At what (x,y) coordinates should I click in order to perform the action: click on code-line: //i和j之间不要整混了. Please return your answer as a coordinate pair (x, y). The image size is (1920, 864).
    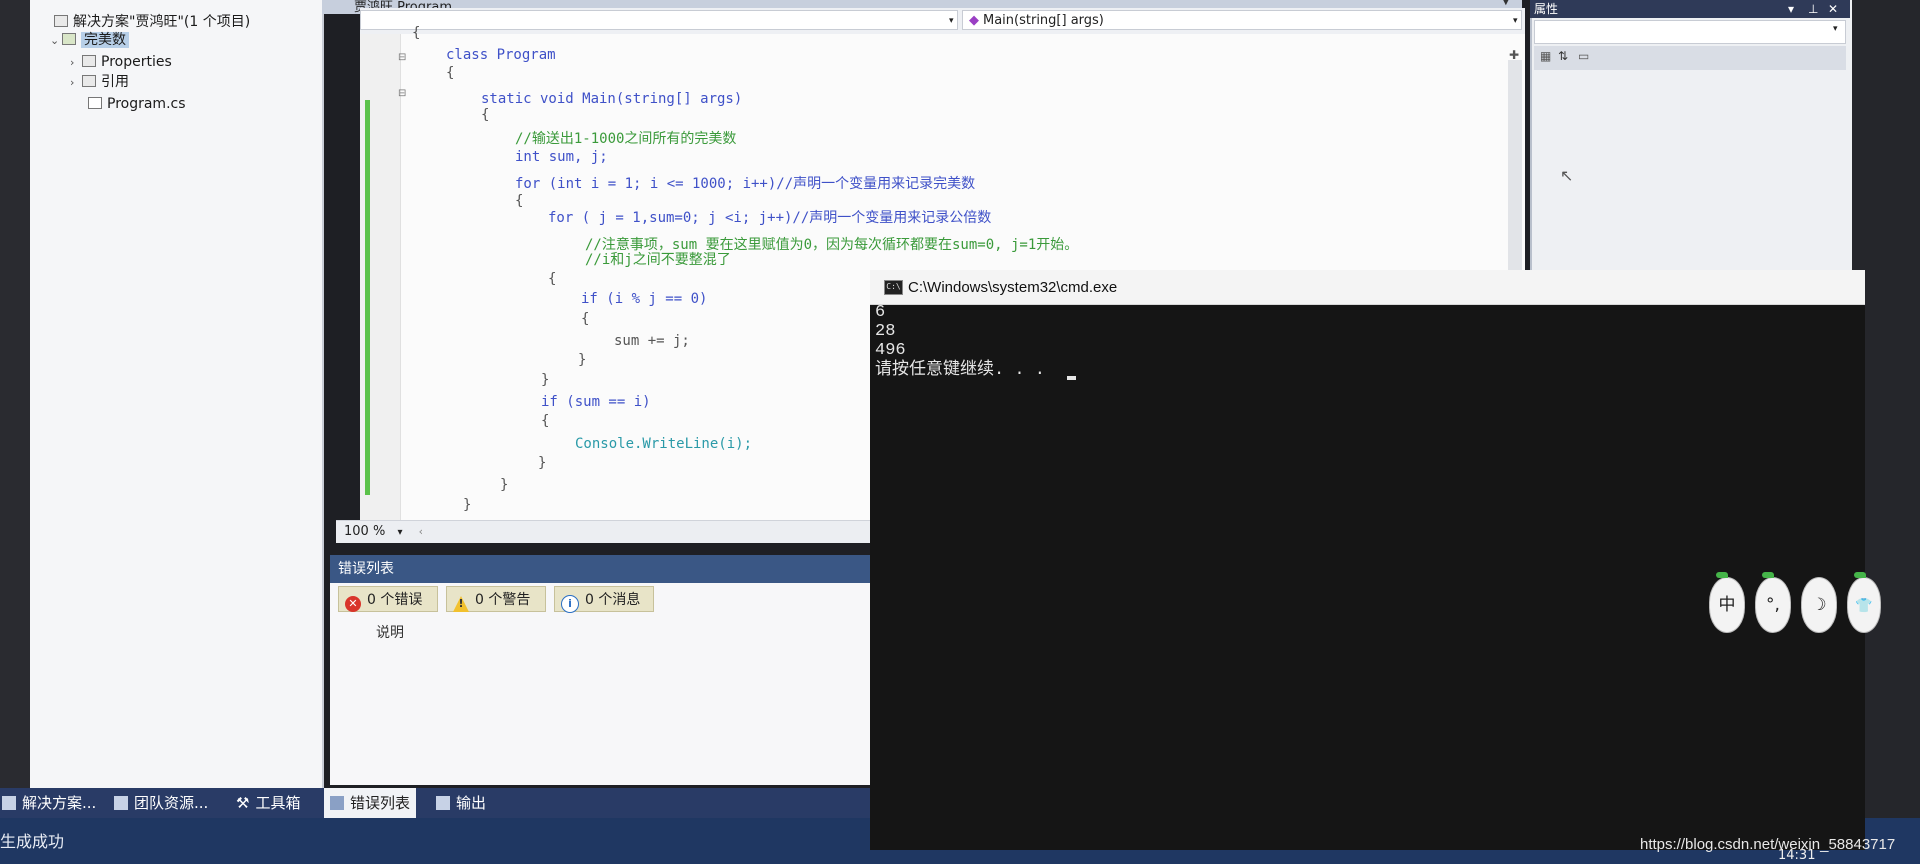
    Looking at the image, I should click on (658, 260).